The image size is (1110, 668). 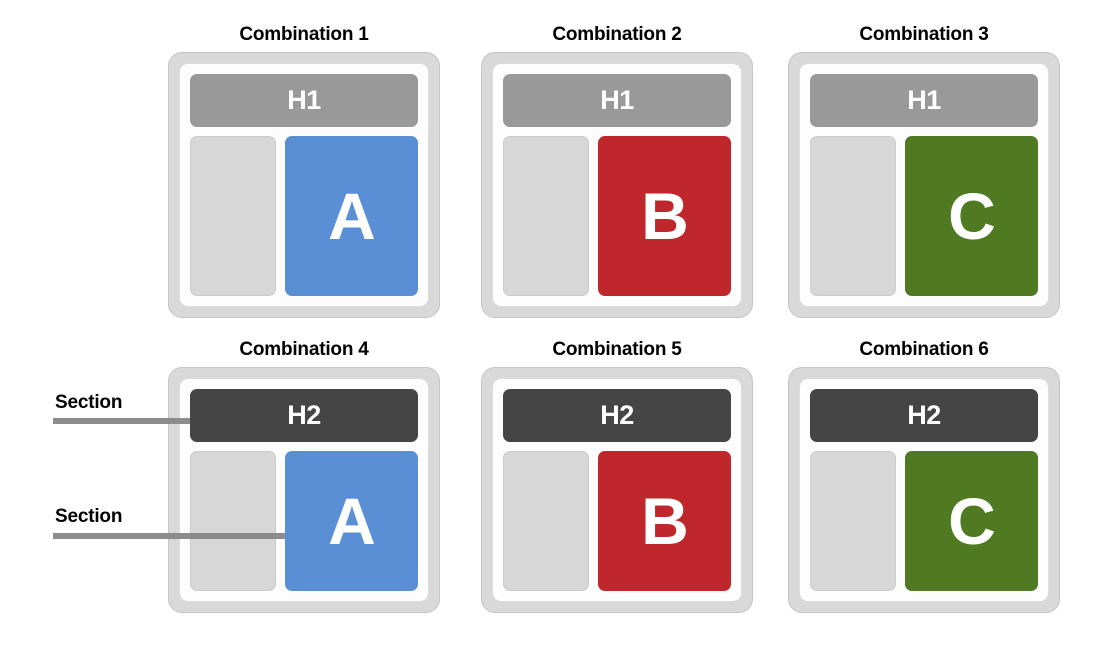 What do you see at coordinates (924, 349) in the screenshot?
I see `card-title: Combination 6` at bounding box center [924, 349].